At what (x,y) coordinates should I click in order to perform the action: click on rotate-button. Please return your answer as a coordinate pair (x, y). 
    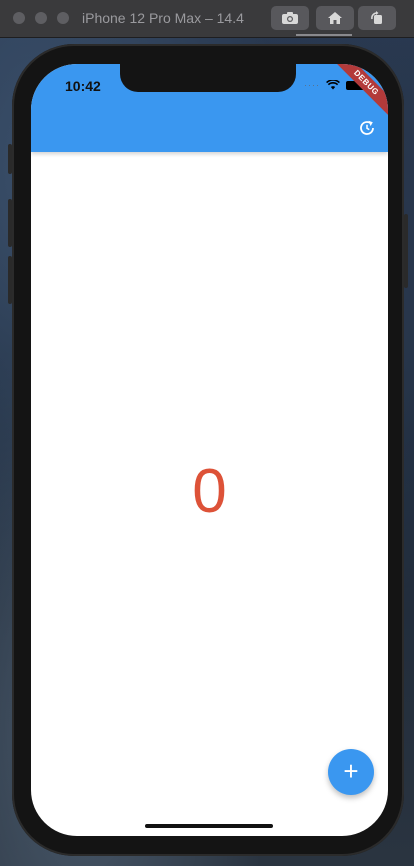
    Looking at the image, I should click on (377, 18).